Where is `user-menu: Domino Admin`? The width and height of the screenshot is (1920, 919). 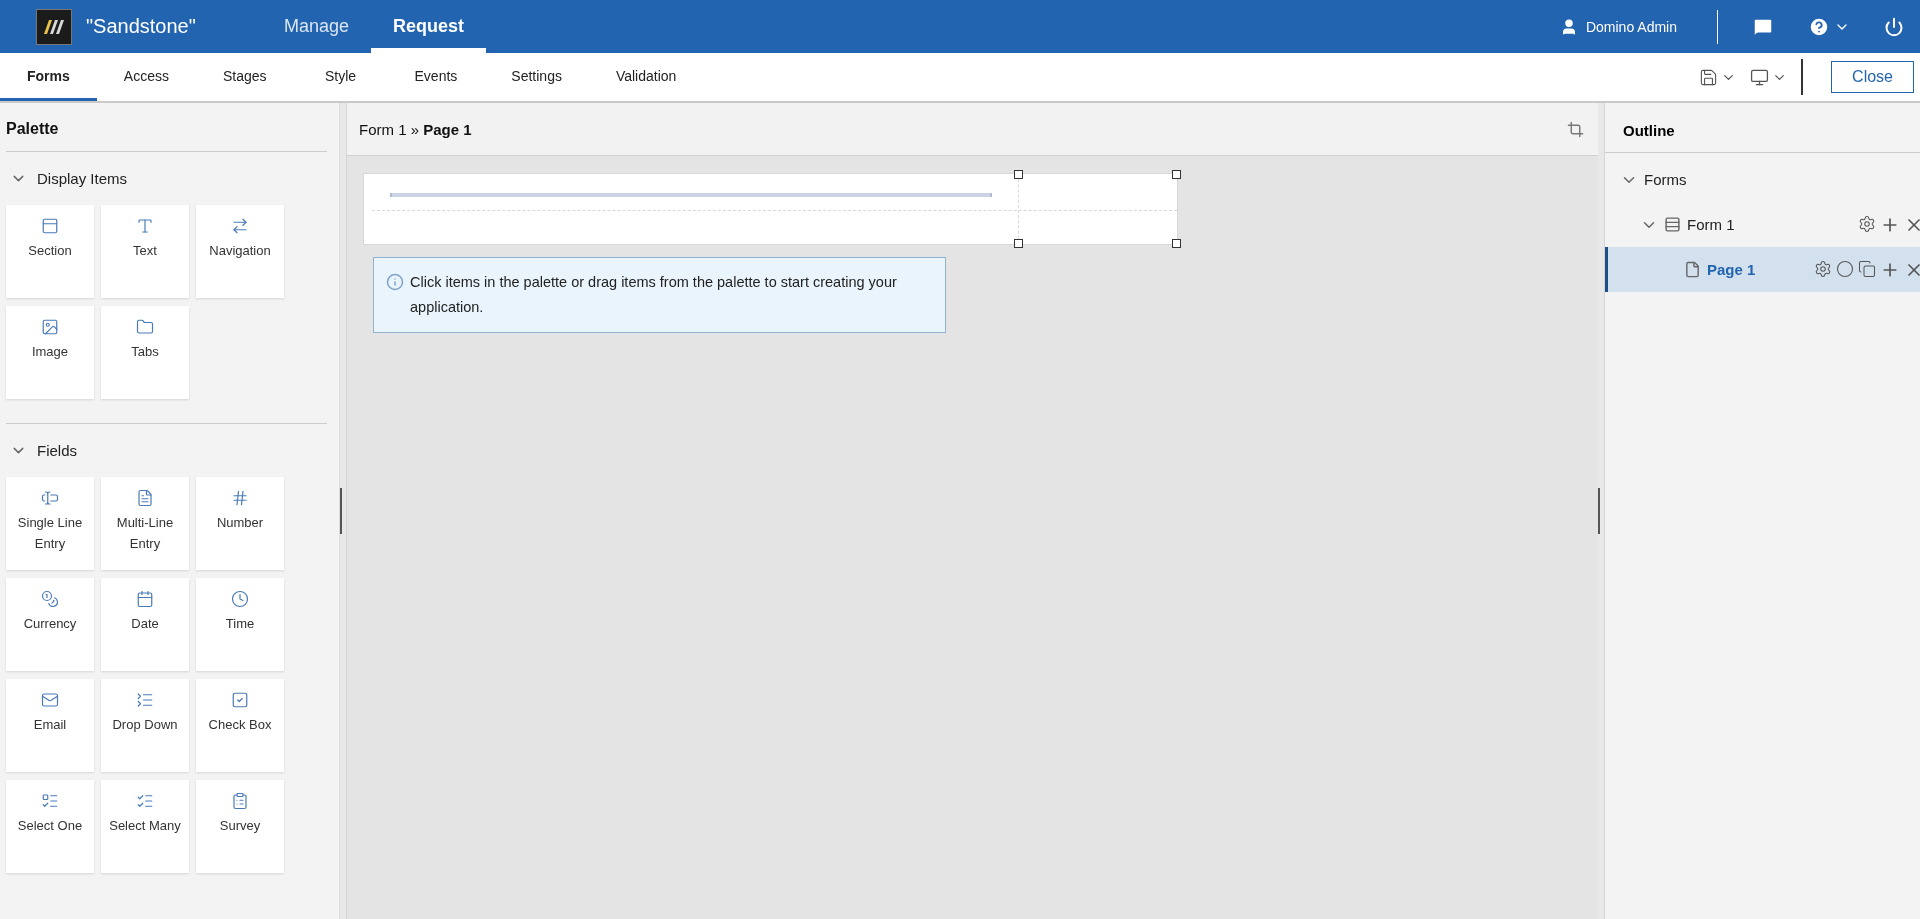 user-menu: Domino Admin is located at coordinates (1618, 26).